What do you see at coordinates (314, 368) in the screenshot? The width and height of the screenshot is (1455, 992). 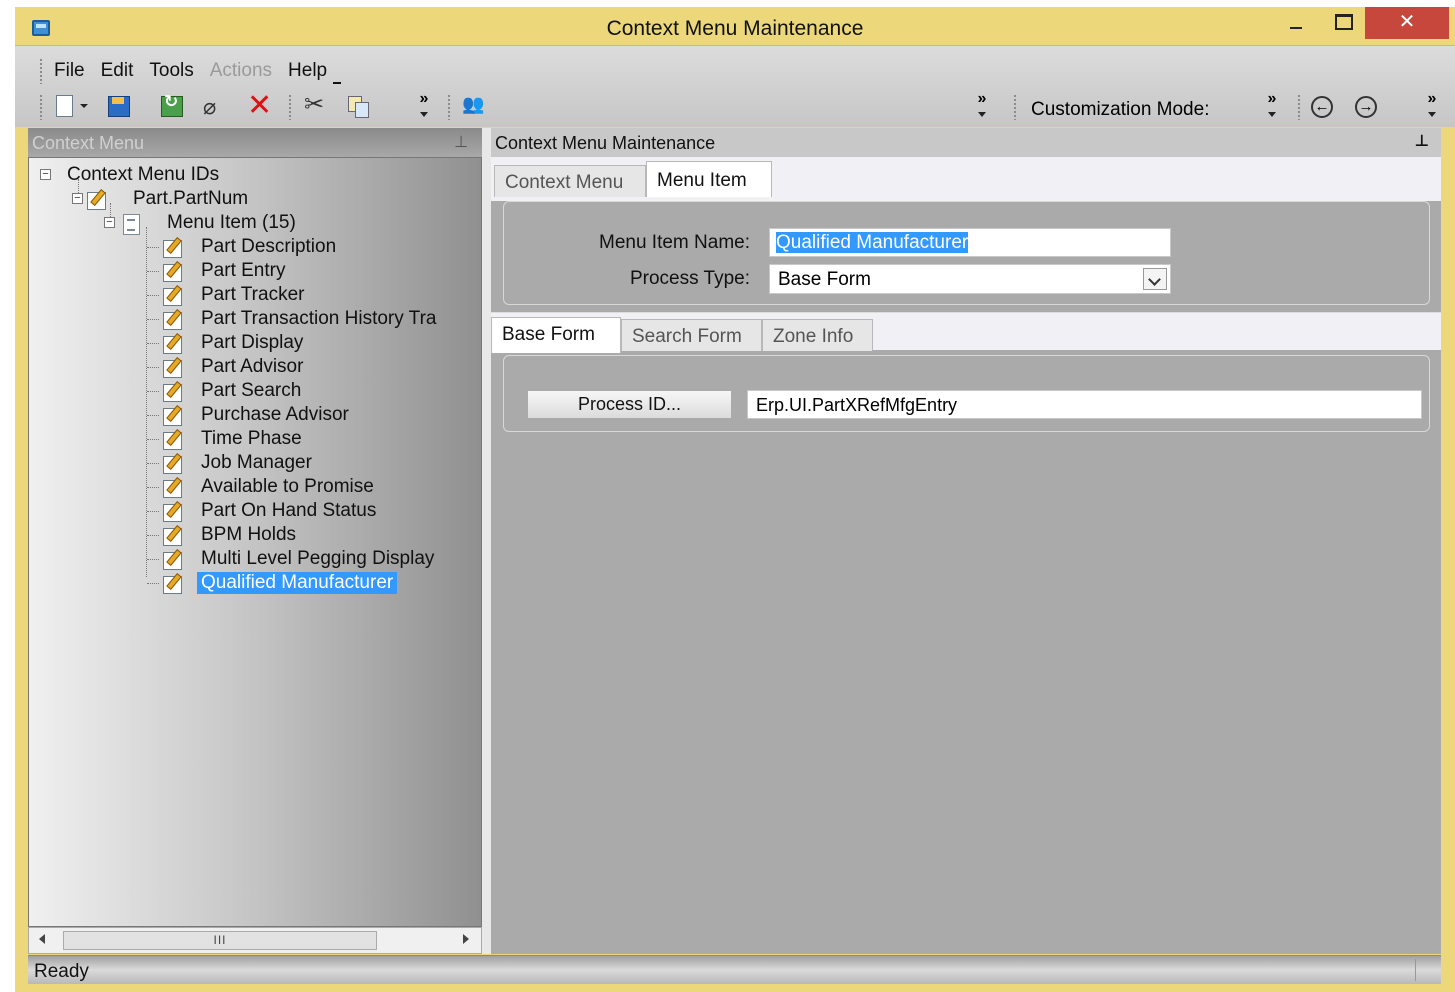 I see `tree-node-menu-item: Part Advisor` at bounding box center [314, 368].